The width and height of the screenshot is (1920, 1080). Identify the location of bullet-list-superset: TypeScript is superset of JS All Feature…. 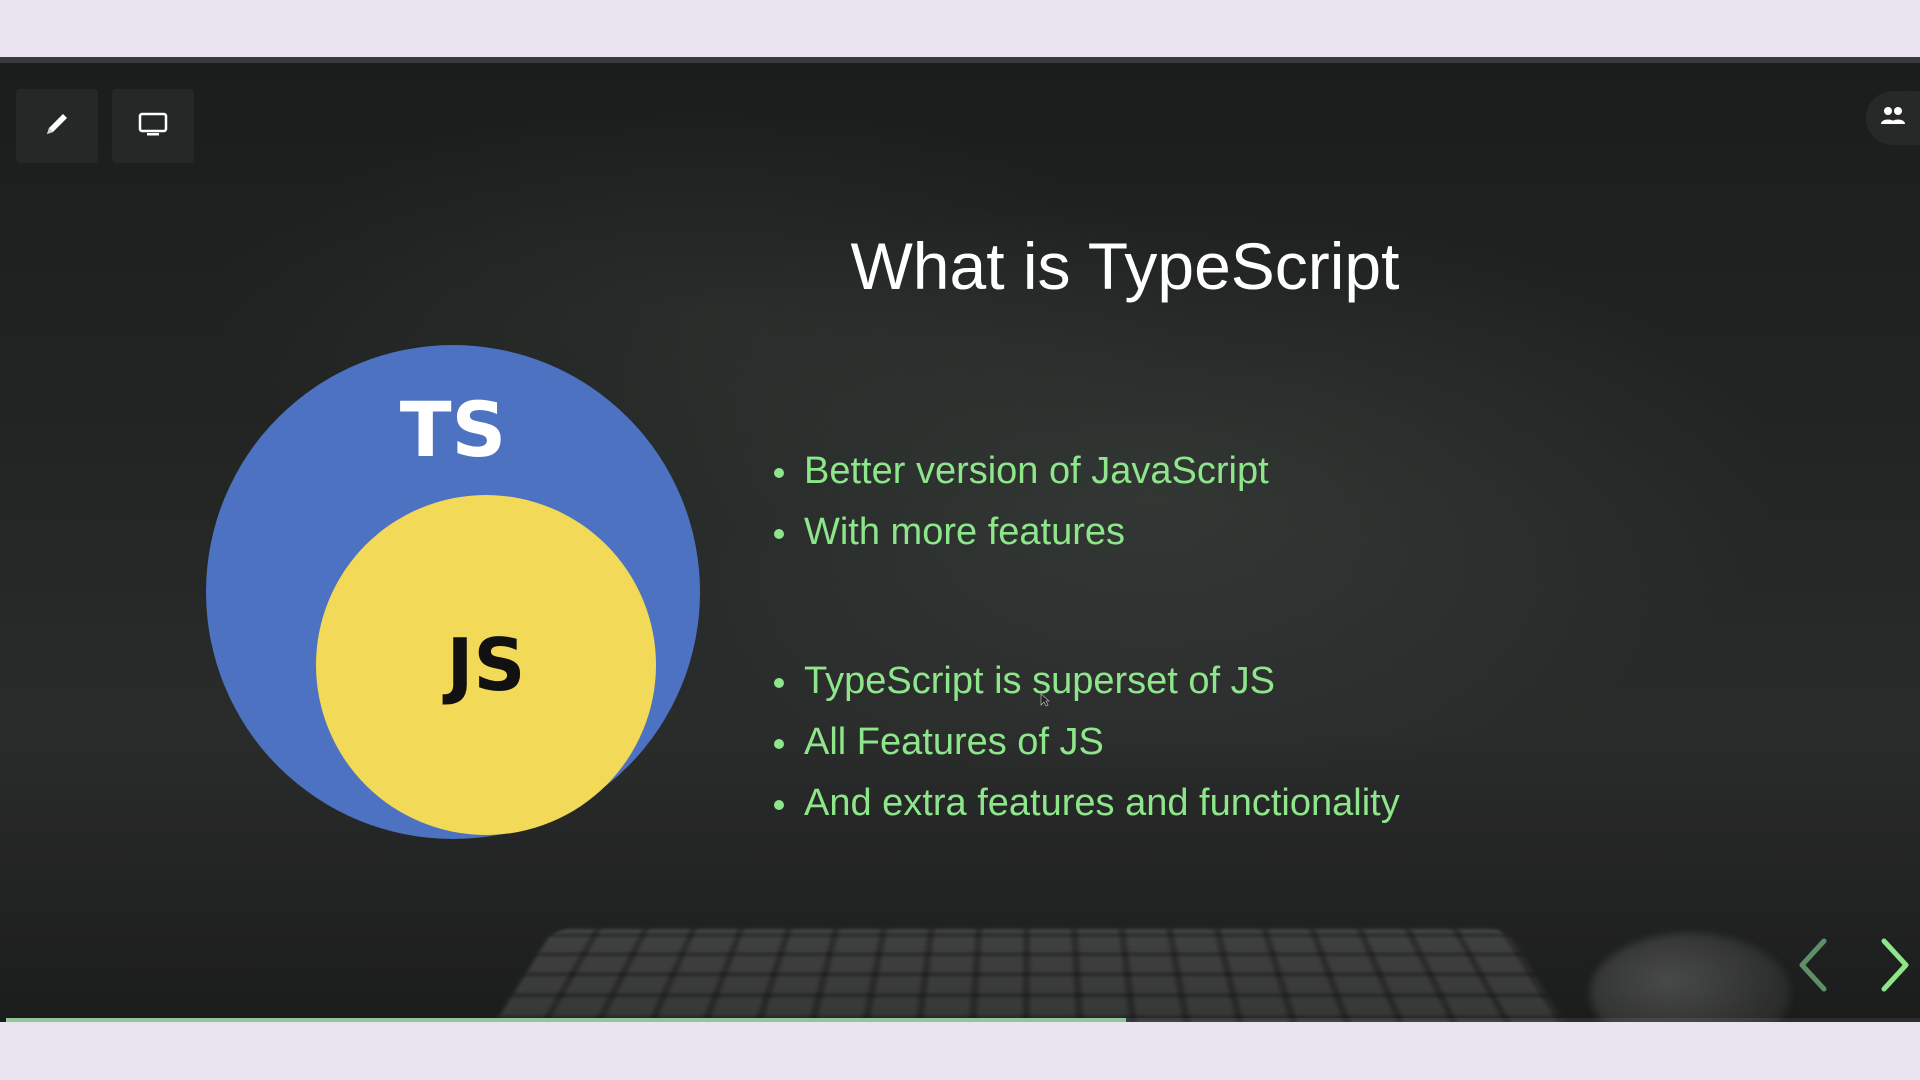
(1086, 742).